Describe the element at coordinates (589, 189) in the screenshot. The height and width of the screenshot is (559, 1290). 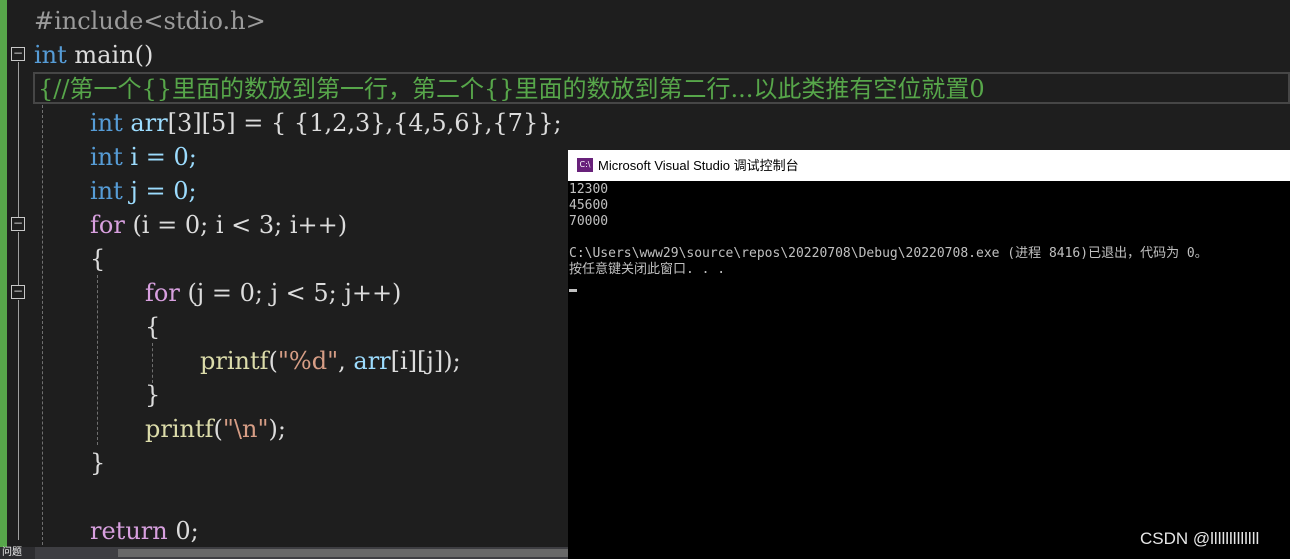
I see `console-output-line: 12300` at that location.